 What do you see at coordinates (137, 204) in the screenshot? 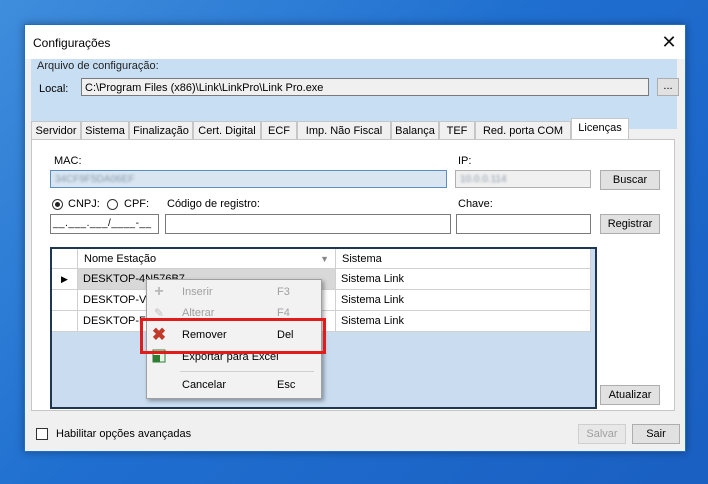
I see `cpf-label: CPF:` at bounding box center [137, 204].